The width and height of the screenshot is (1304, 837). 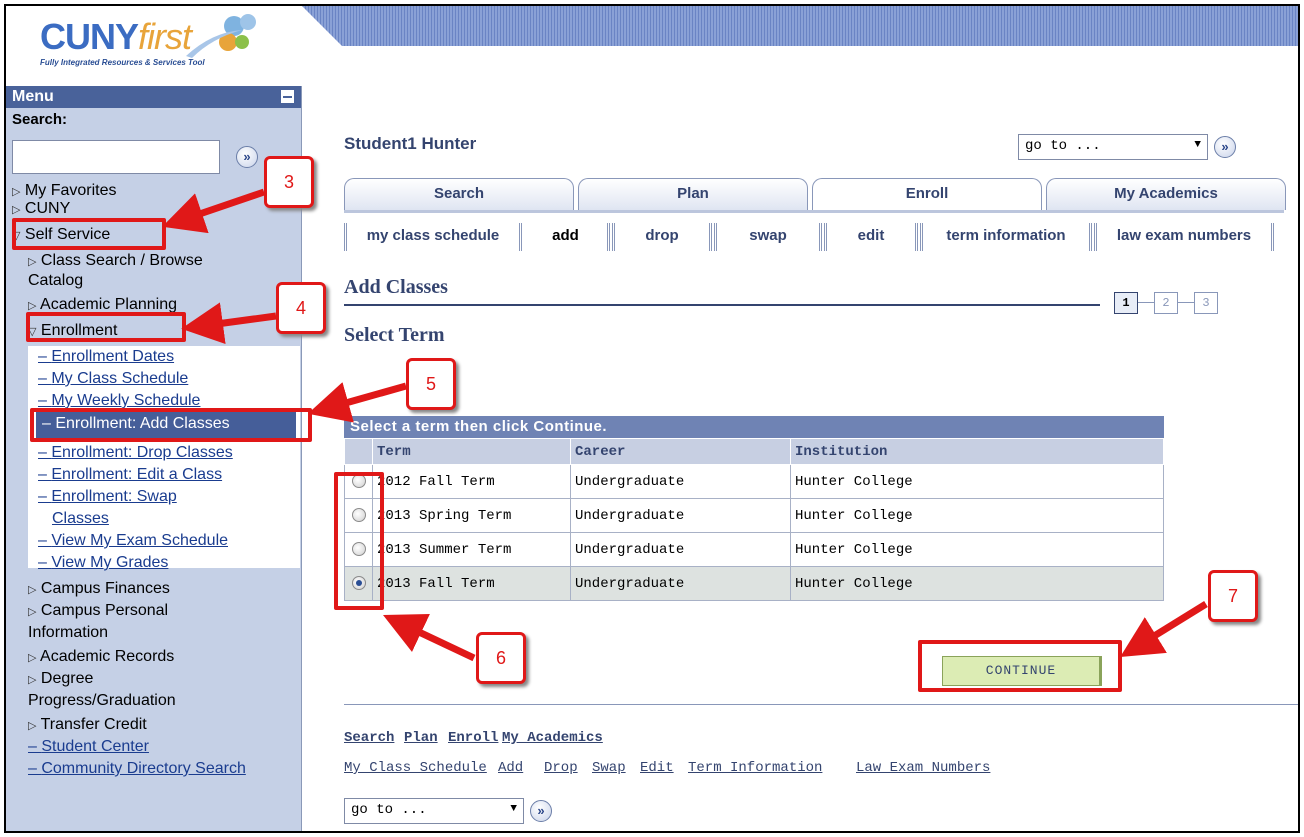 I want to click on subtab-term-information: term information, so click(x=1006, y=237).